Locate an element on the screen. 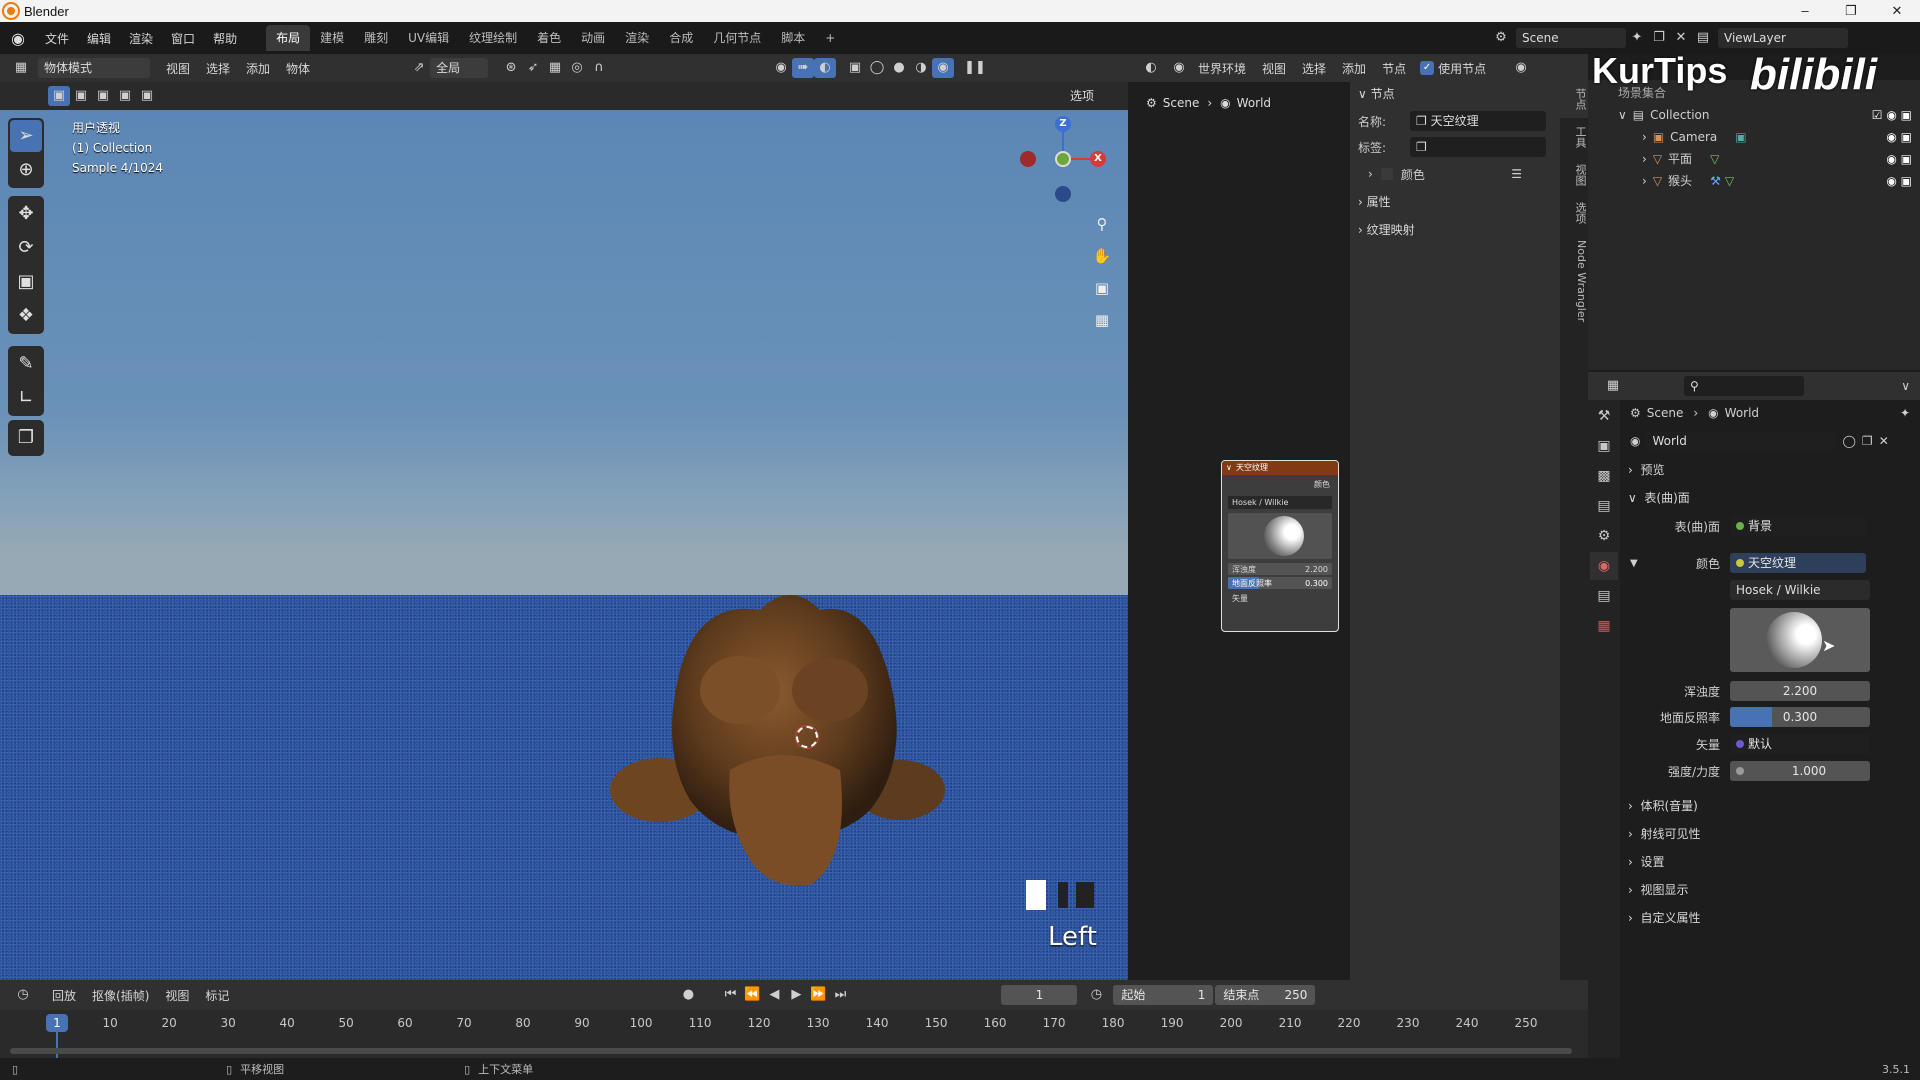 Image resolution: width=1920 pixels, height=1080 pixels. breadcrumb-scene: Scene is located at coordinates (1181, 103).